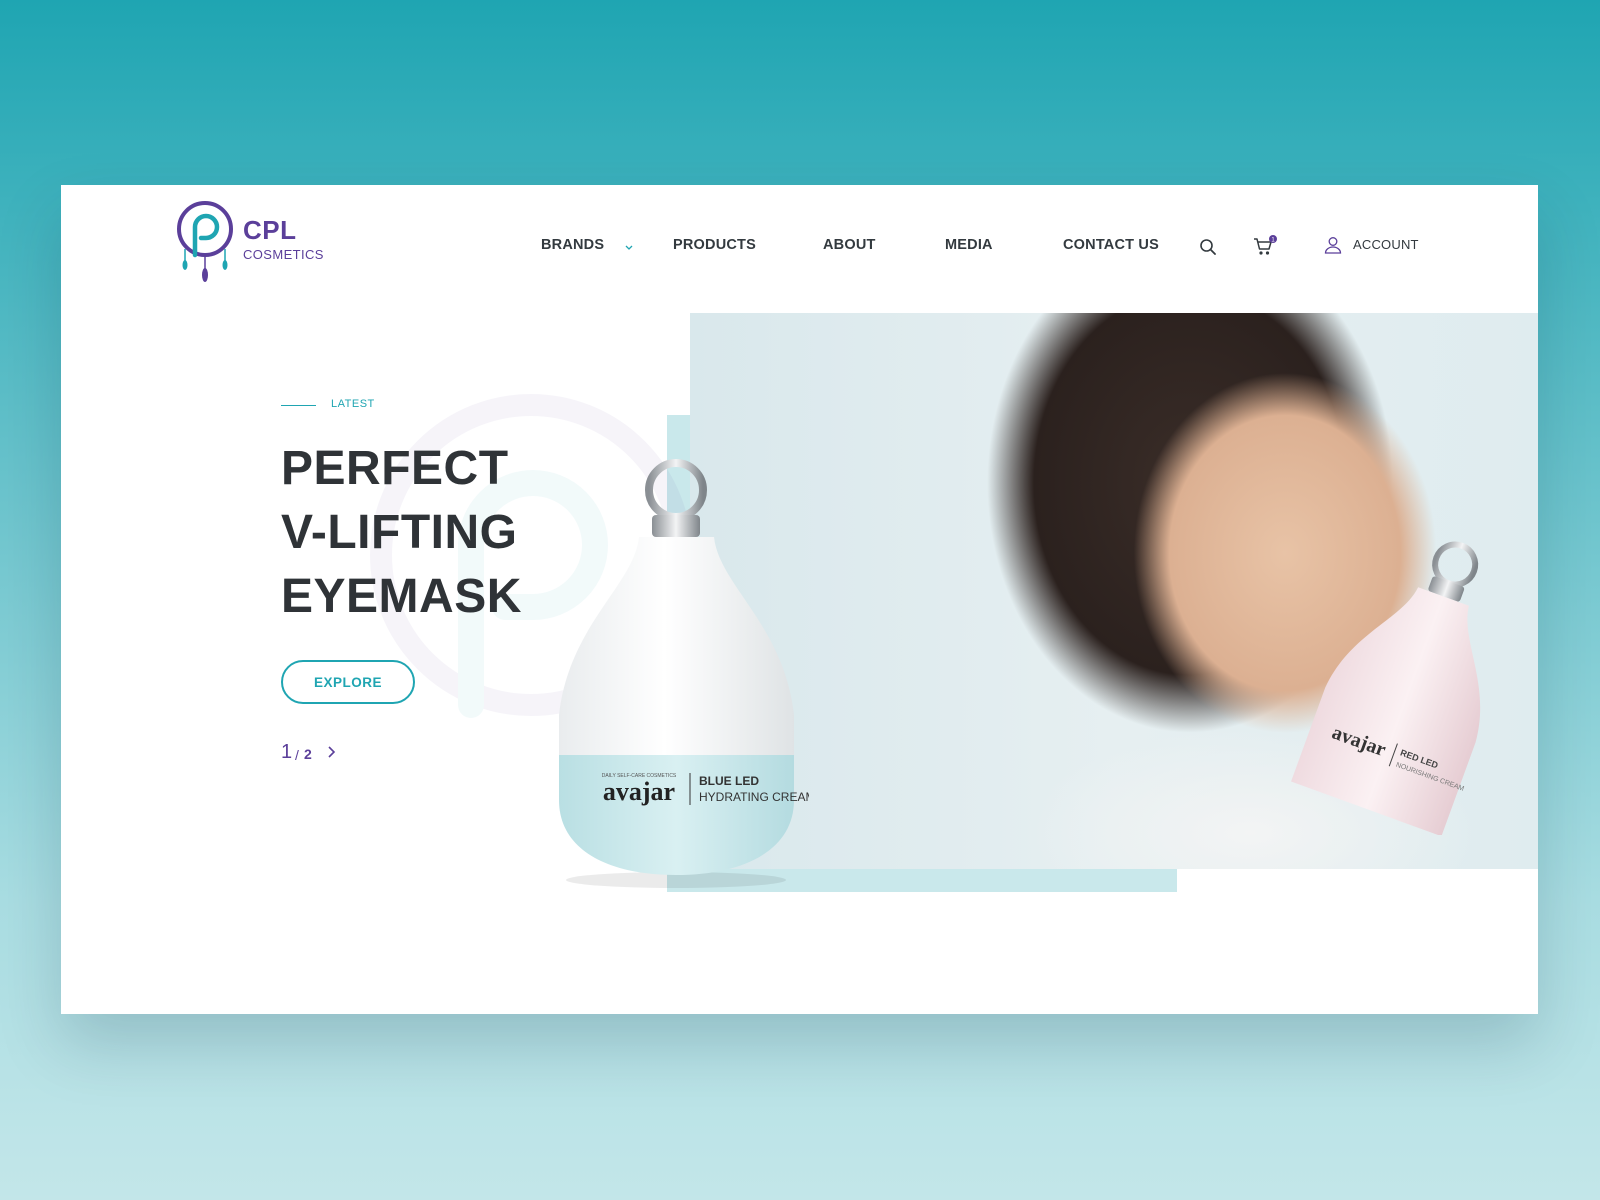 The height and width of the screenshot is (1200, 1600). Describe the element at coordinates (353, 404) in the screenshot. I see `eyebrow-label: LATEST` at that location.